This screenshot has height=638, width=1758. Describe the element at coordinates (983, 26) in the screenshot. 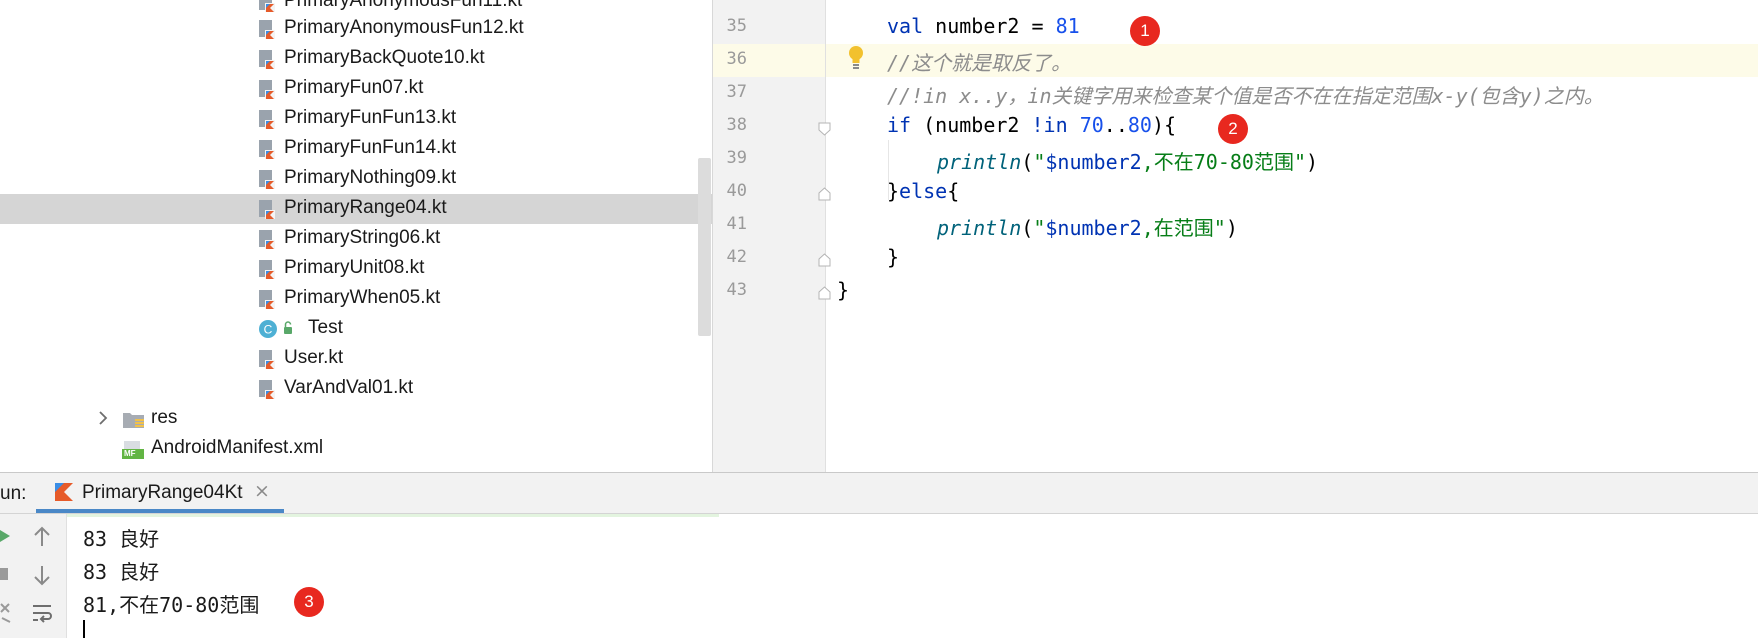

I see `code-line: val number2 = 81` at that location.